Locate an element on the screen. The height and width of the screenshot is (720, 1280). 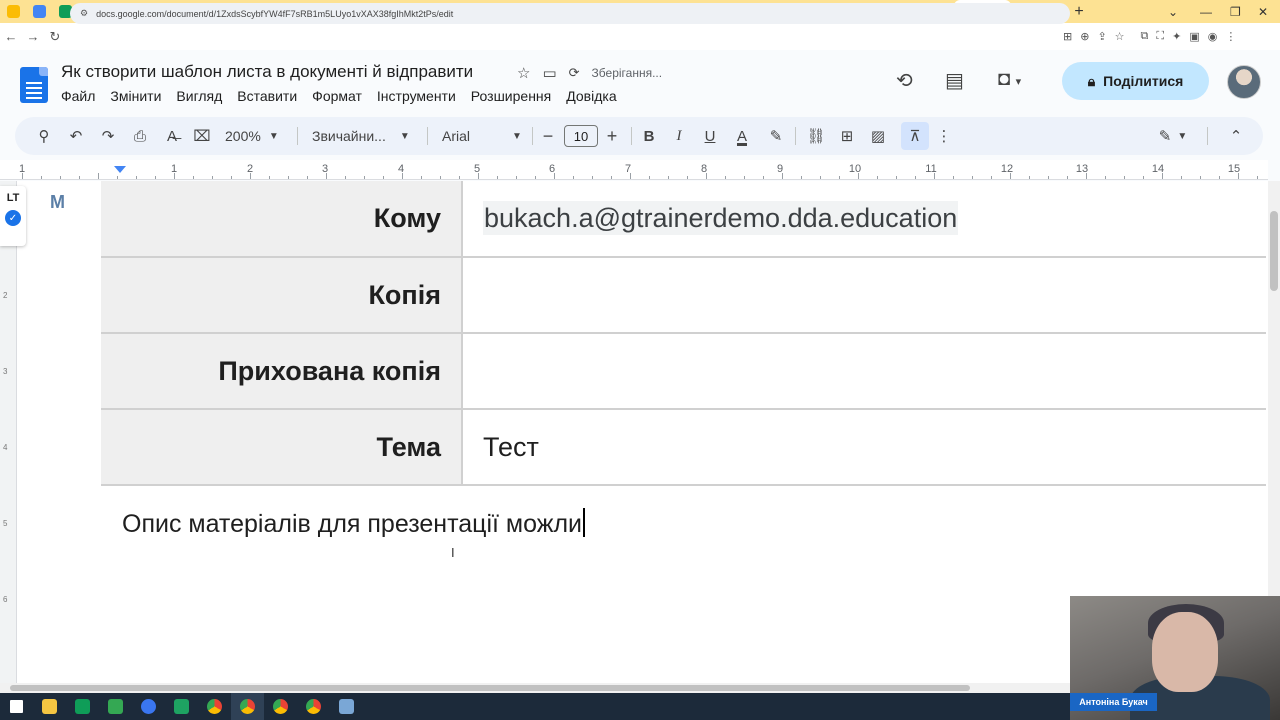
equation-icon: ⊼ is located at coordinates (915, 136).